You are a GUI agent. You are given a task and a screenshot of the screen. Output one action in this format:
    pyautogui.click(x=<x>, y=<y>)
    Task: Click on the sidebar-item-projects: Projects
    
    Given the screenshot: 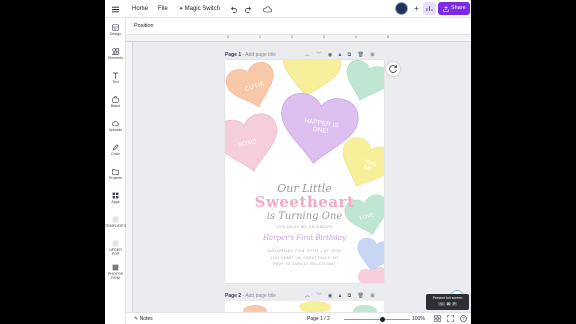 What is the action you would take?
    pyautogui.click(x=115, y=174)
    